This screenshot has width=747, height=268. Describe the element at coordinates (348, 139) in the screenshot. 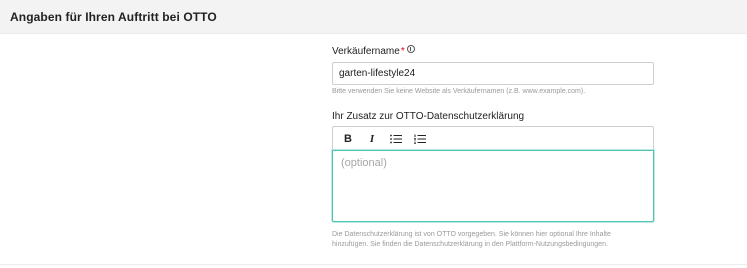

I see `bold-button: B` at that location.